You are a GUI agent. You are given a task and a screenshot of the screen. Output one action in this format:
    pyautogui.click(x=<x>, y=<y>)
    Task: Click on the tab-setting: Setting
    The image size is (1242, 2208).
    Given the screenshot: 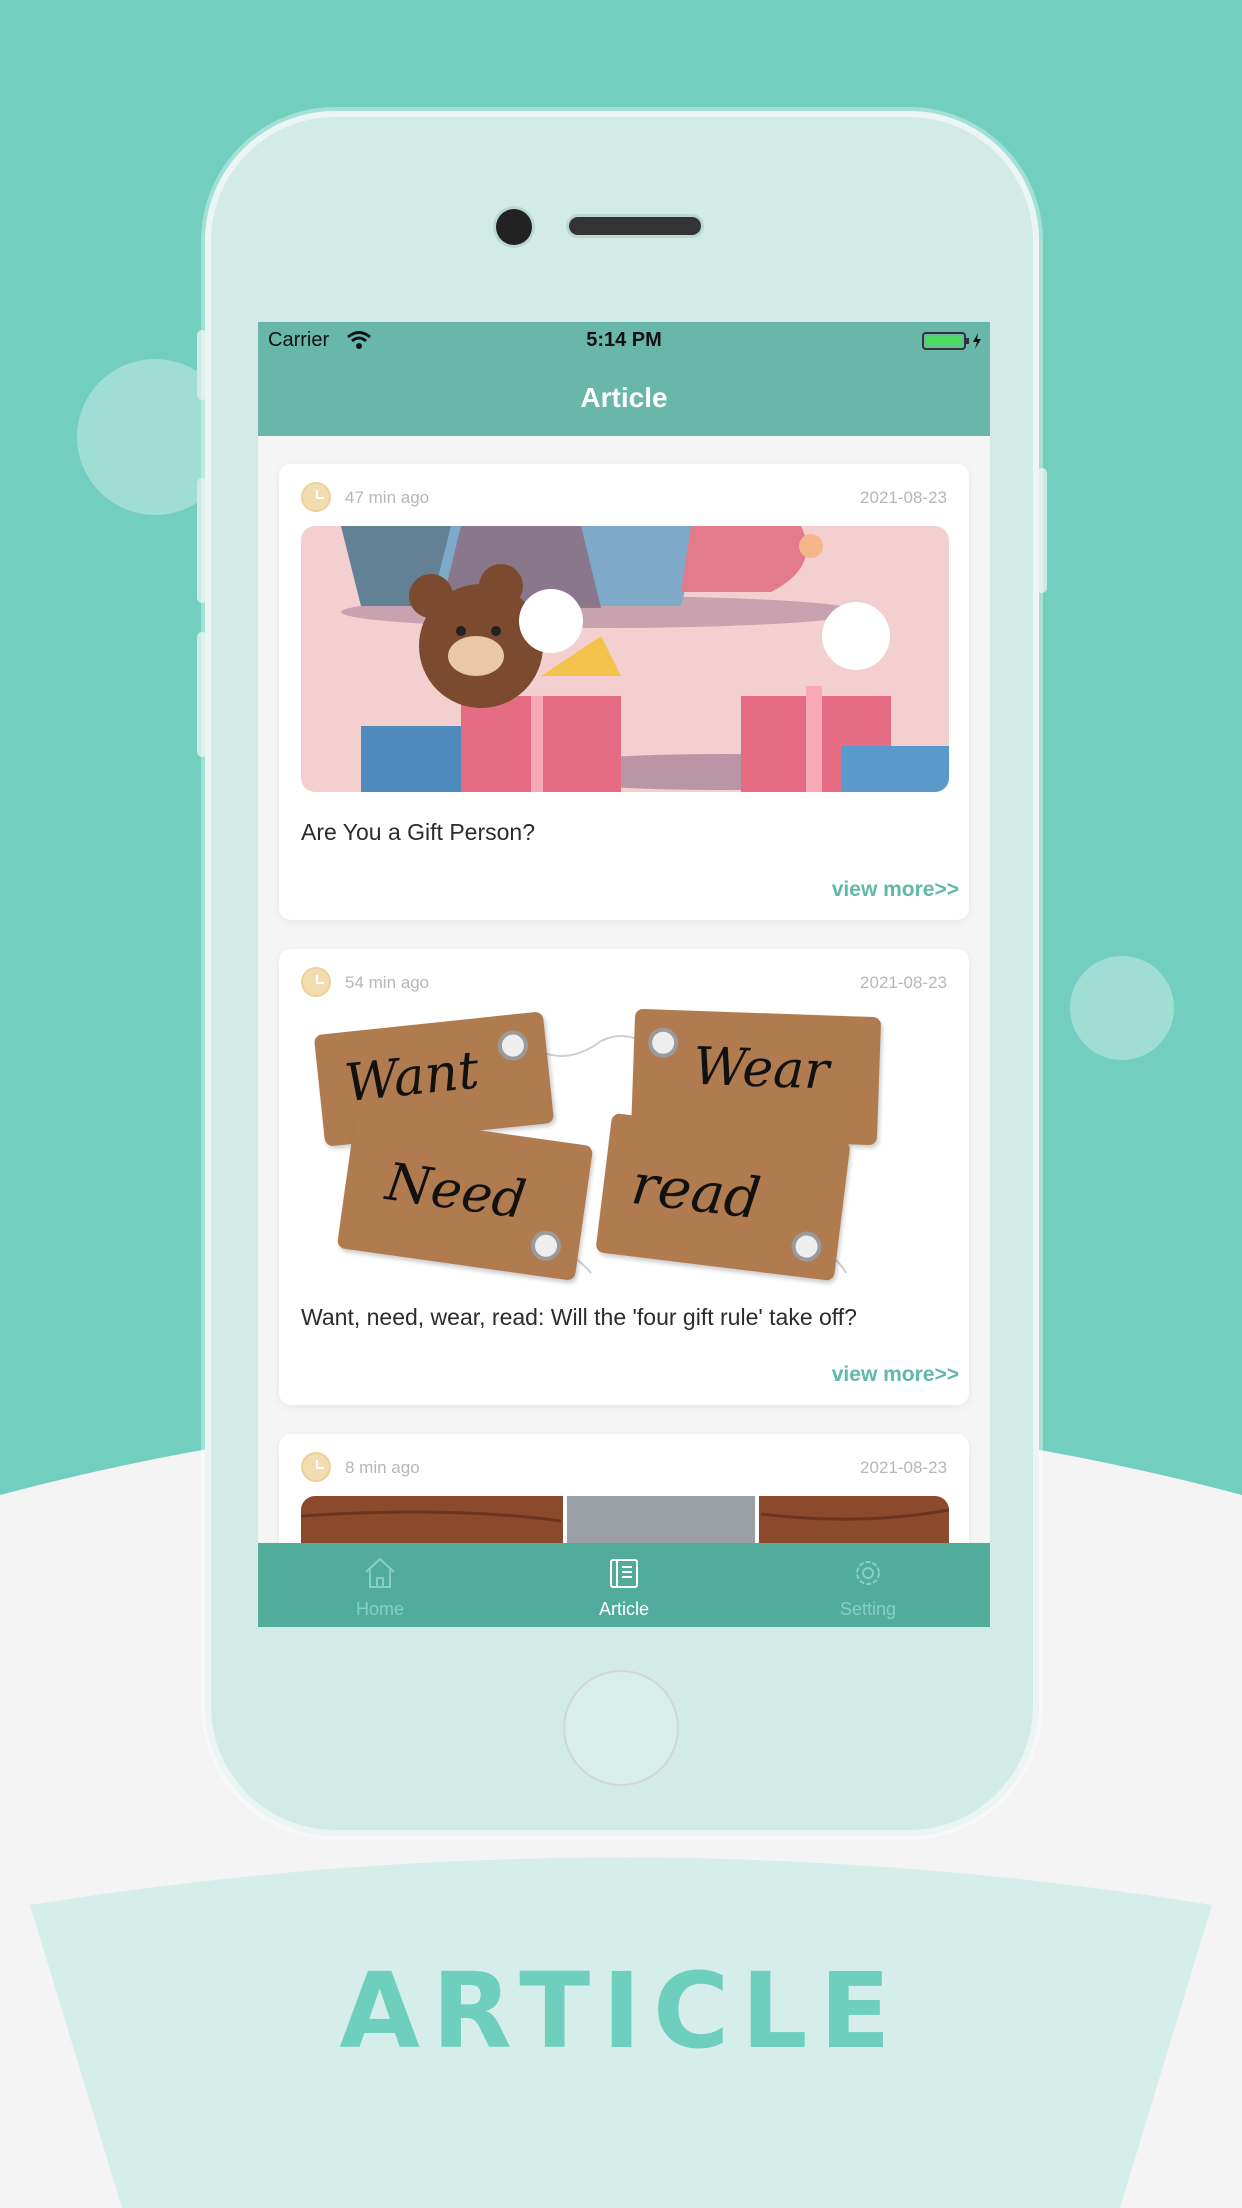 What is the action you would take?
    pyautogui.click(x=868, y=1585)
    